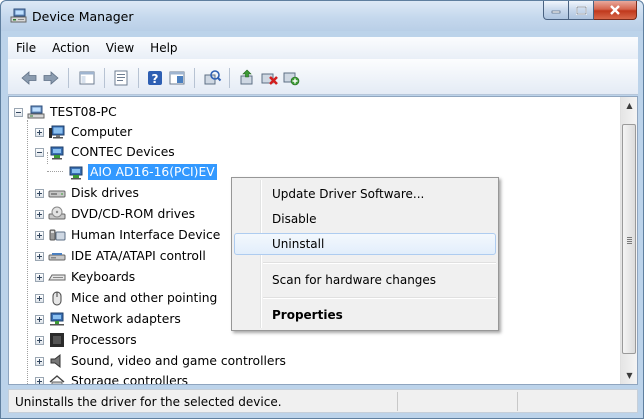 Image resolution: width=644 pixels, height=419 pixels. What do you see at coordinates (146, 235) in the screenshot?
I see `tree-item-label: Human Interface Device` at bounding box center [146, 235].